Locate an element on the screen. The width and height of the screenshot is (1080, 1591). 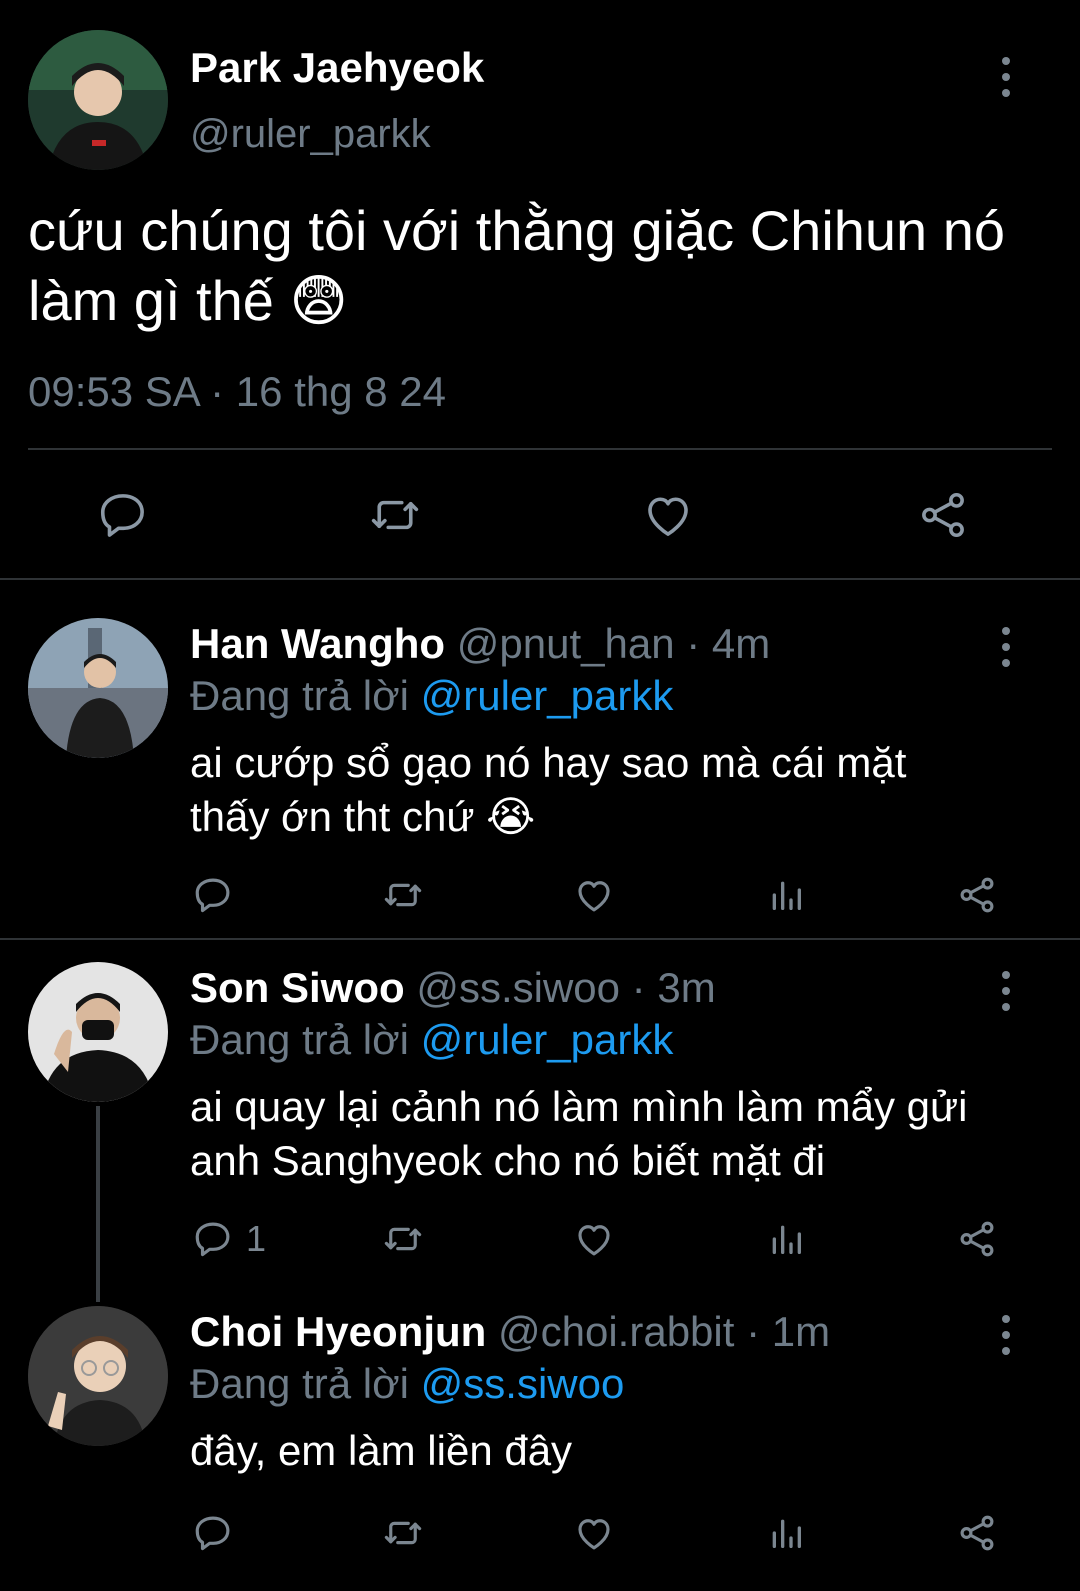
reply-text-line1: ai quay lại cảnh nó làm mình làm mẩy gửi is located at coordinates (579, 1106).